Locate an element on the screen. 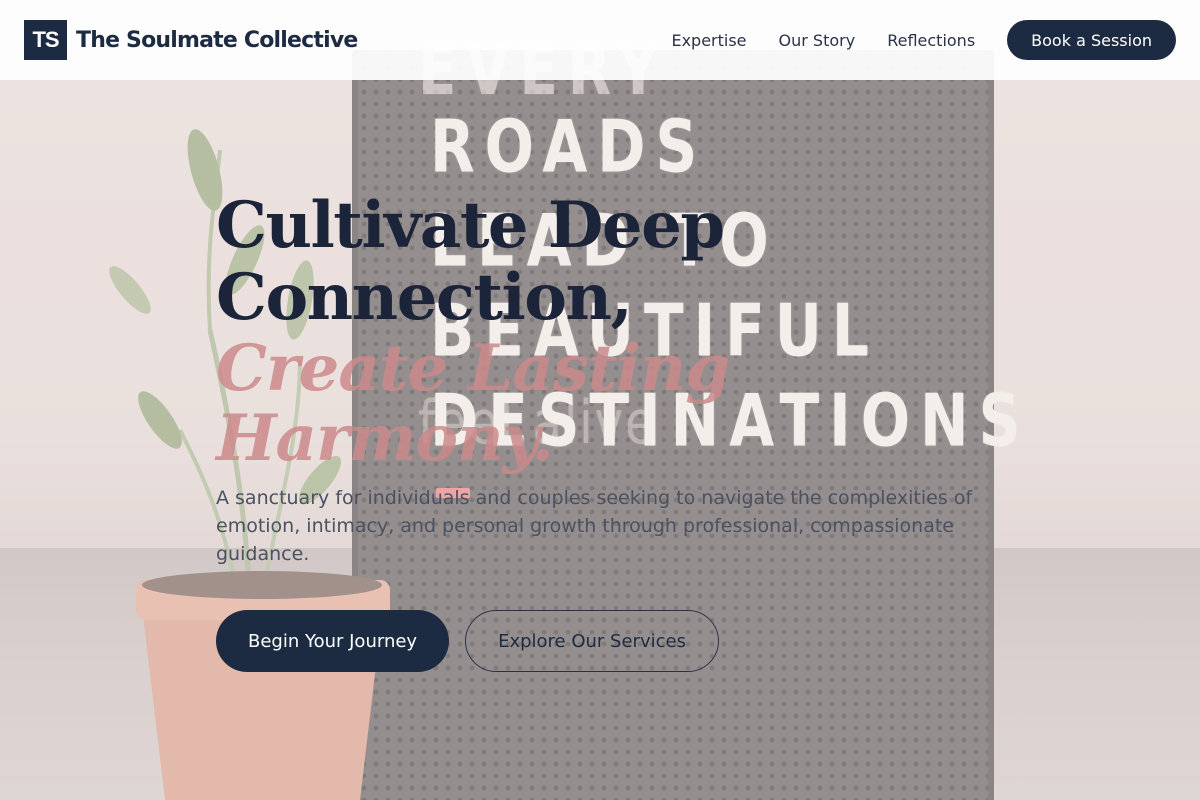 This screenshot has height=800, width=1200. hero-accent-line-2: Harmony. is located at coordinates (385, 438).